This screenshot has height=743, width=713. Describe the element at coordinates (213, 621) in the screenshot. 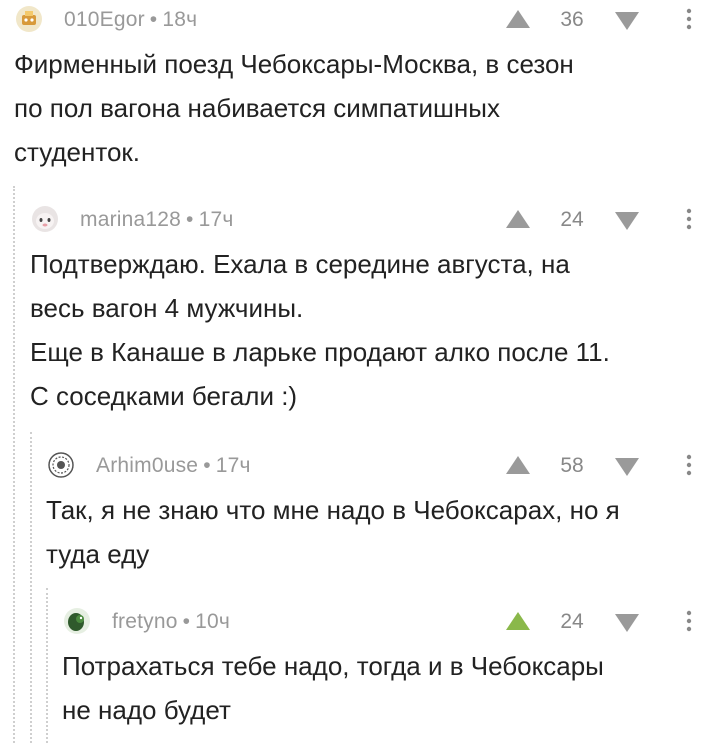

I see `comment-time: 10ч` at that location.